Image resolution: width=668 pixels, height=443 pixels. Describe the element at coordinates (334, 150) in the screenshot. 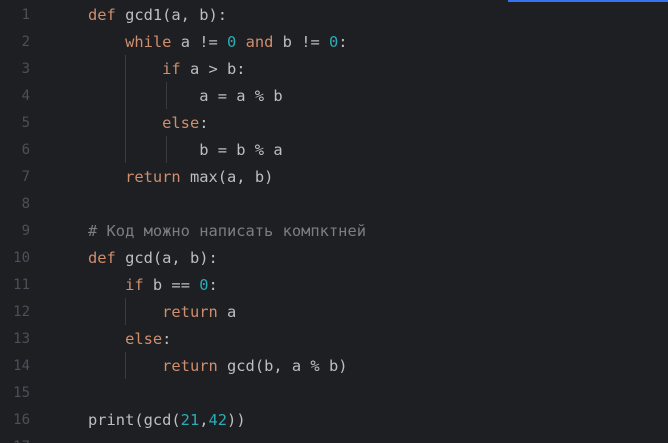

I see `code-line: 6 b = b % a` at that location.